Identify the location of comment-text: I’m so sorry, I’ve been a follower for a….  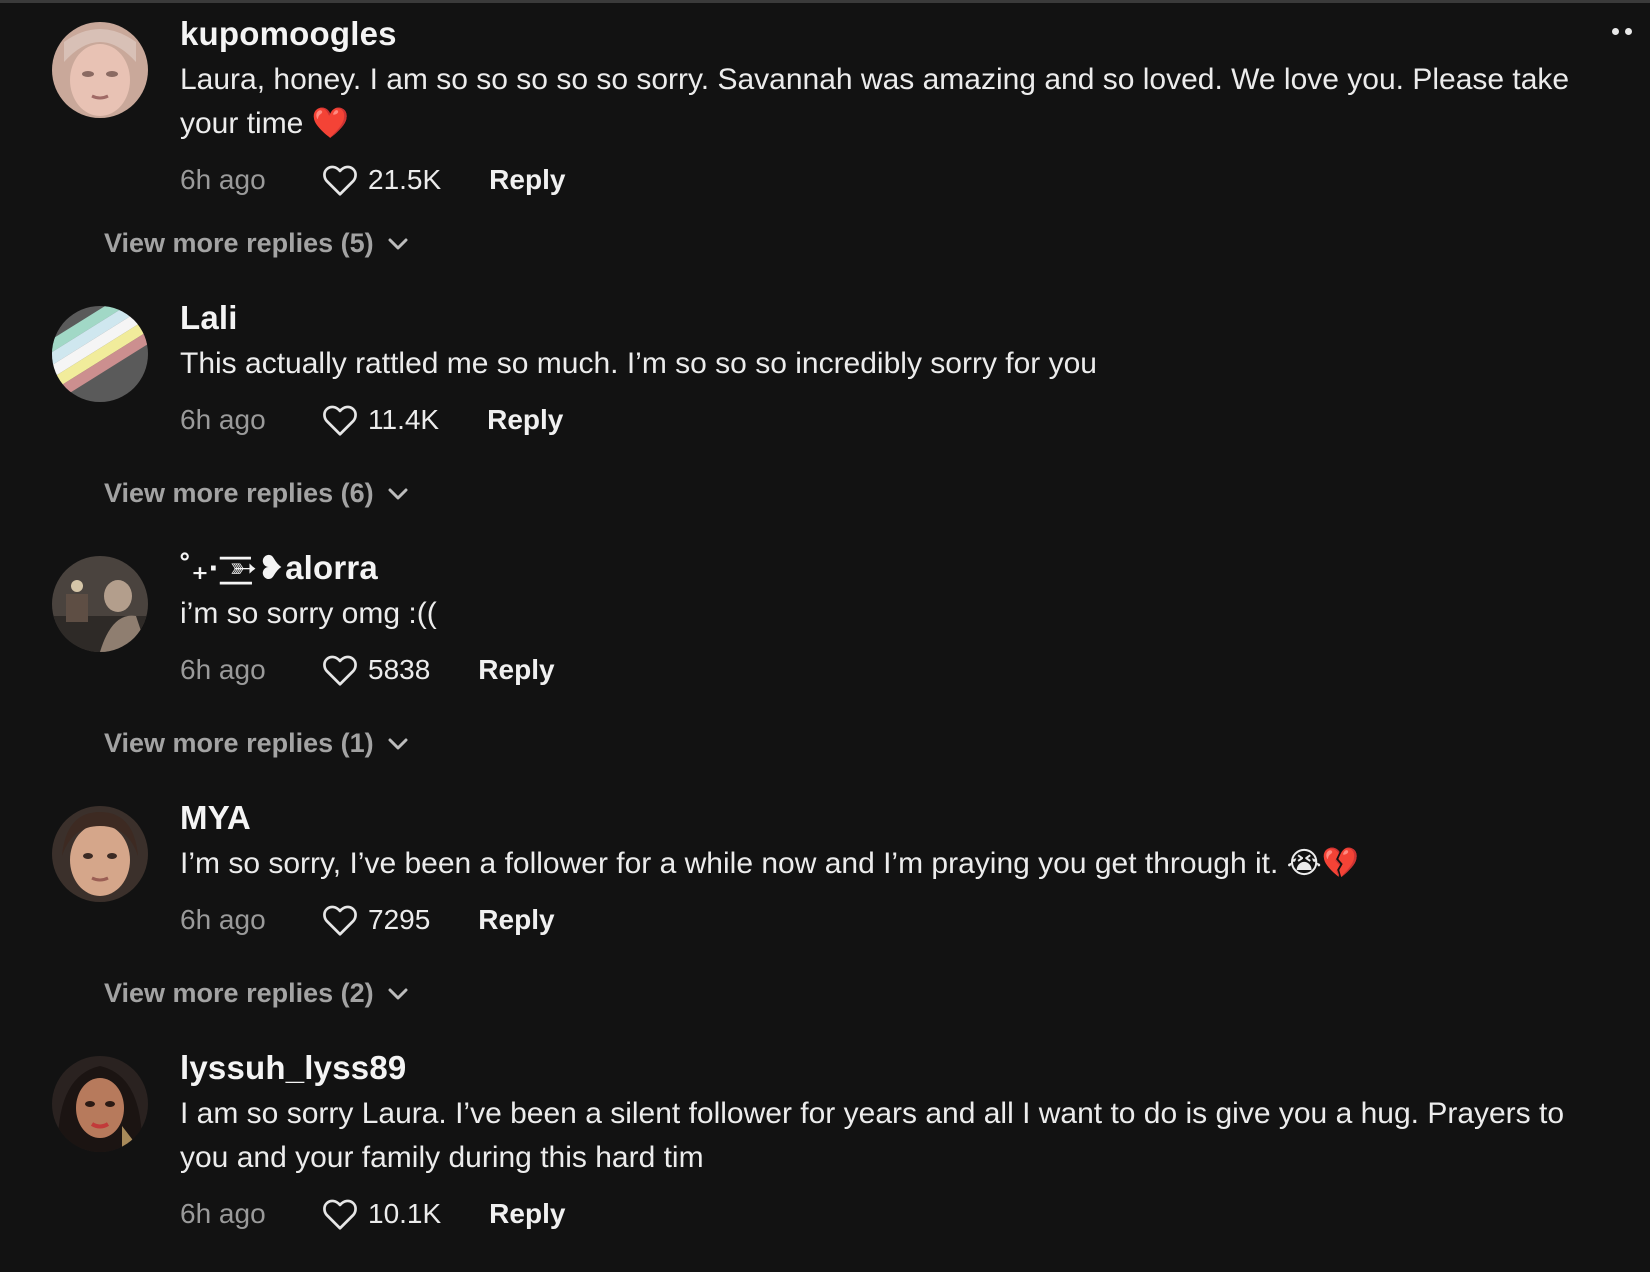
(770, 863).